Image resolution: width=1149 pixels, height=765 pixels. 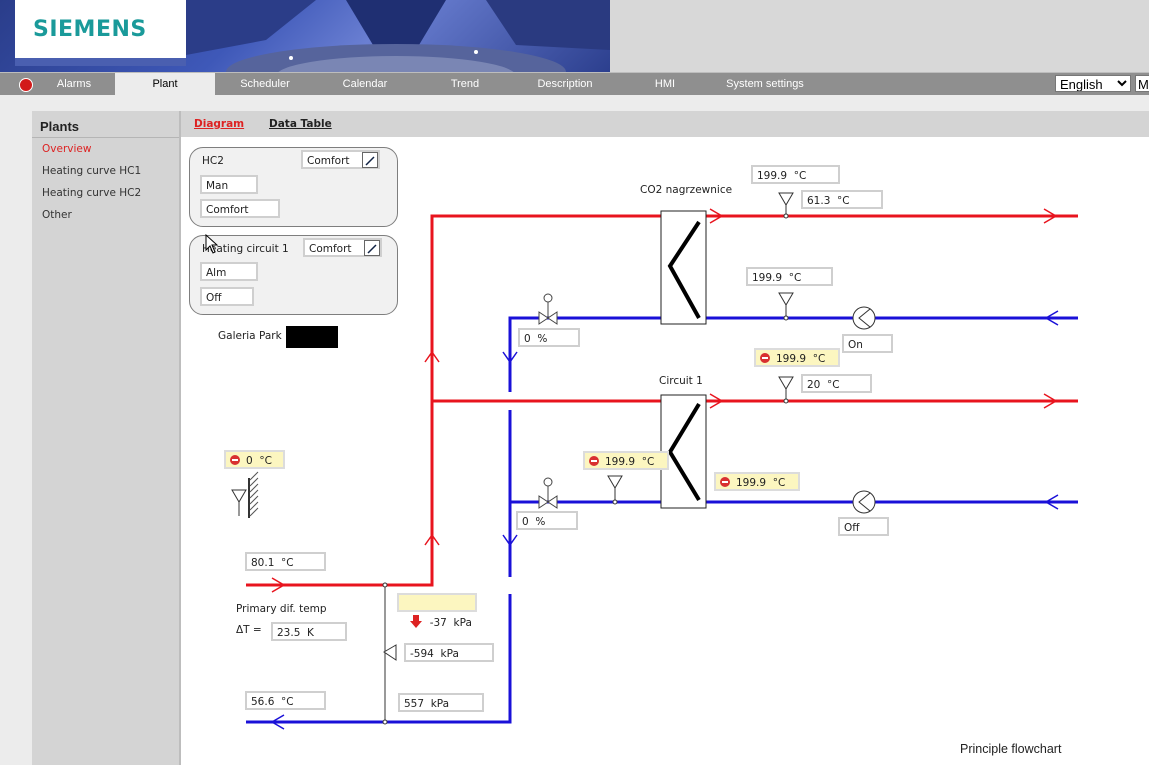 I want to click on co2-supply-setpoint: 199.9 °C, so click(x=795, y=174).